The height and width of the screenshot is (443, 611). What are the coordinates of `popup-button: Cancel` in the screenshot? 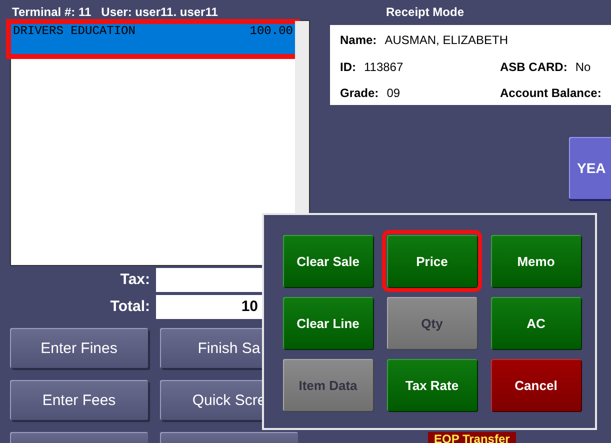 It's located at (536, 385).